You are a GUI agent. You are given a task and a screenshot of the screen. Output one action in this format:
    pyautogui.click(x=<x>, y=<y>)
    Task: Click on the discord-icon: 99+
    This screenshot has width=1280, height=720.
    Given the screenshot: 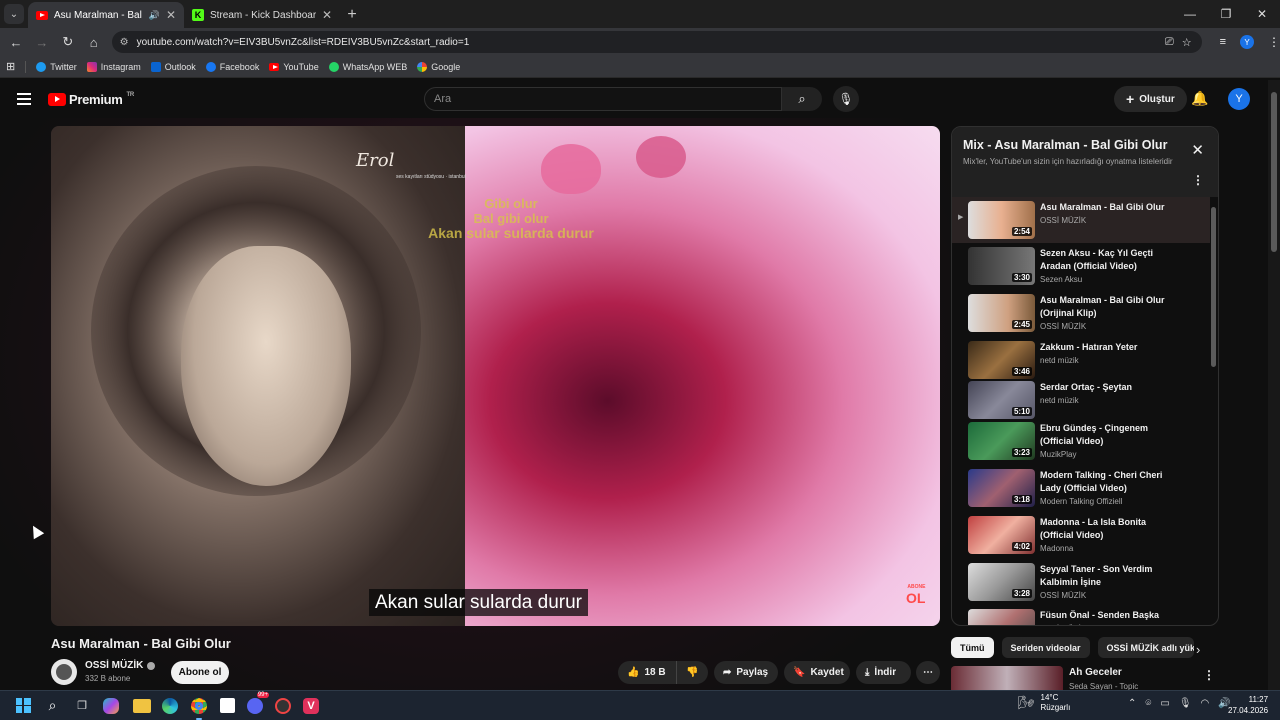 What is the action you would take?
    pyautogui.click(x=258, y=702)
    